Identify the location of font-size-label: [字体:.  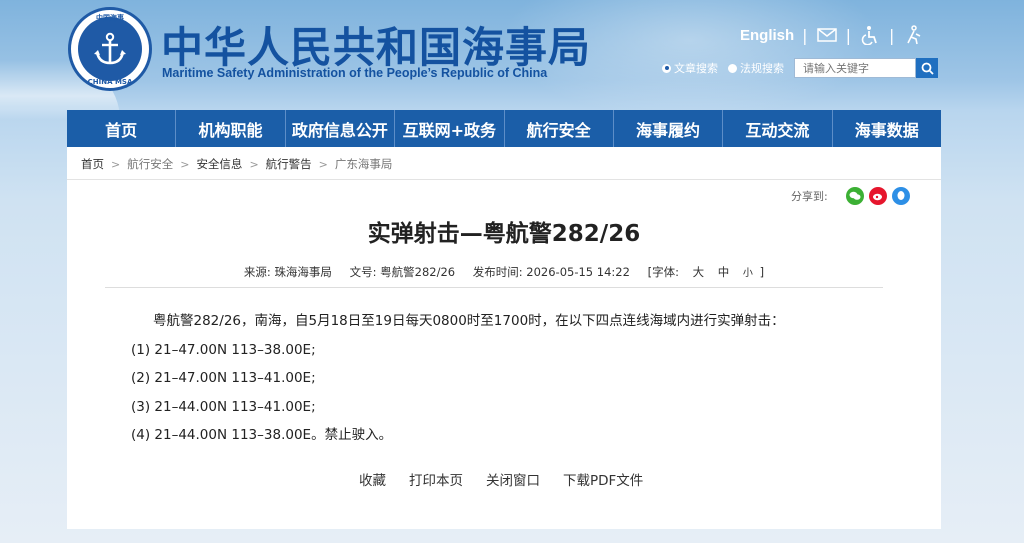
(663, 272).